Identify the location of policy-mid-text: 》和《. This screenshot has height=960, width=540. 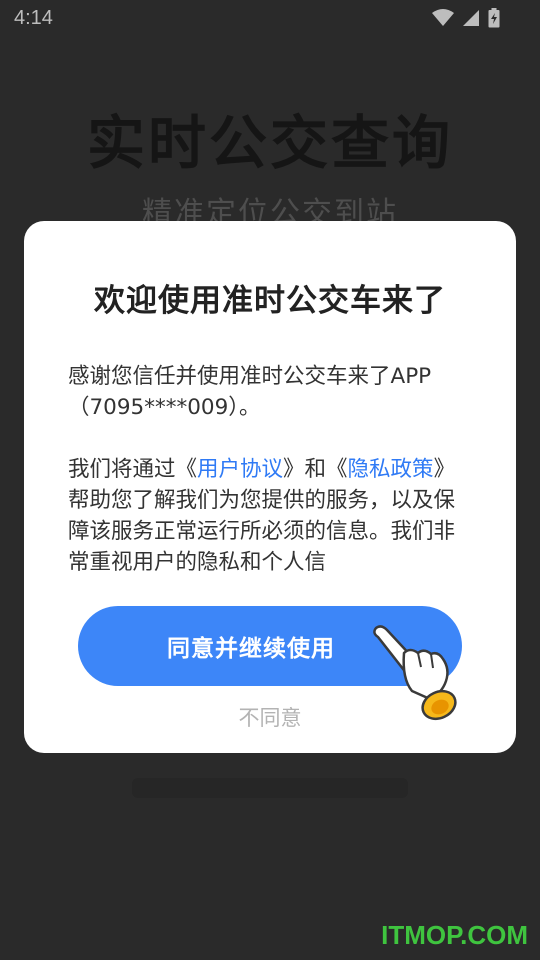
(315, 469).